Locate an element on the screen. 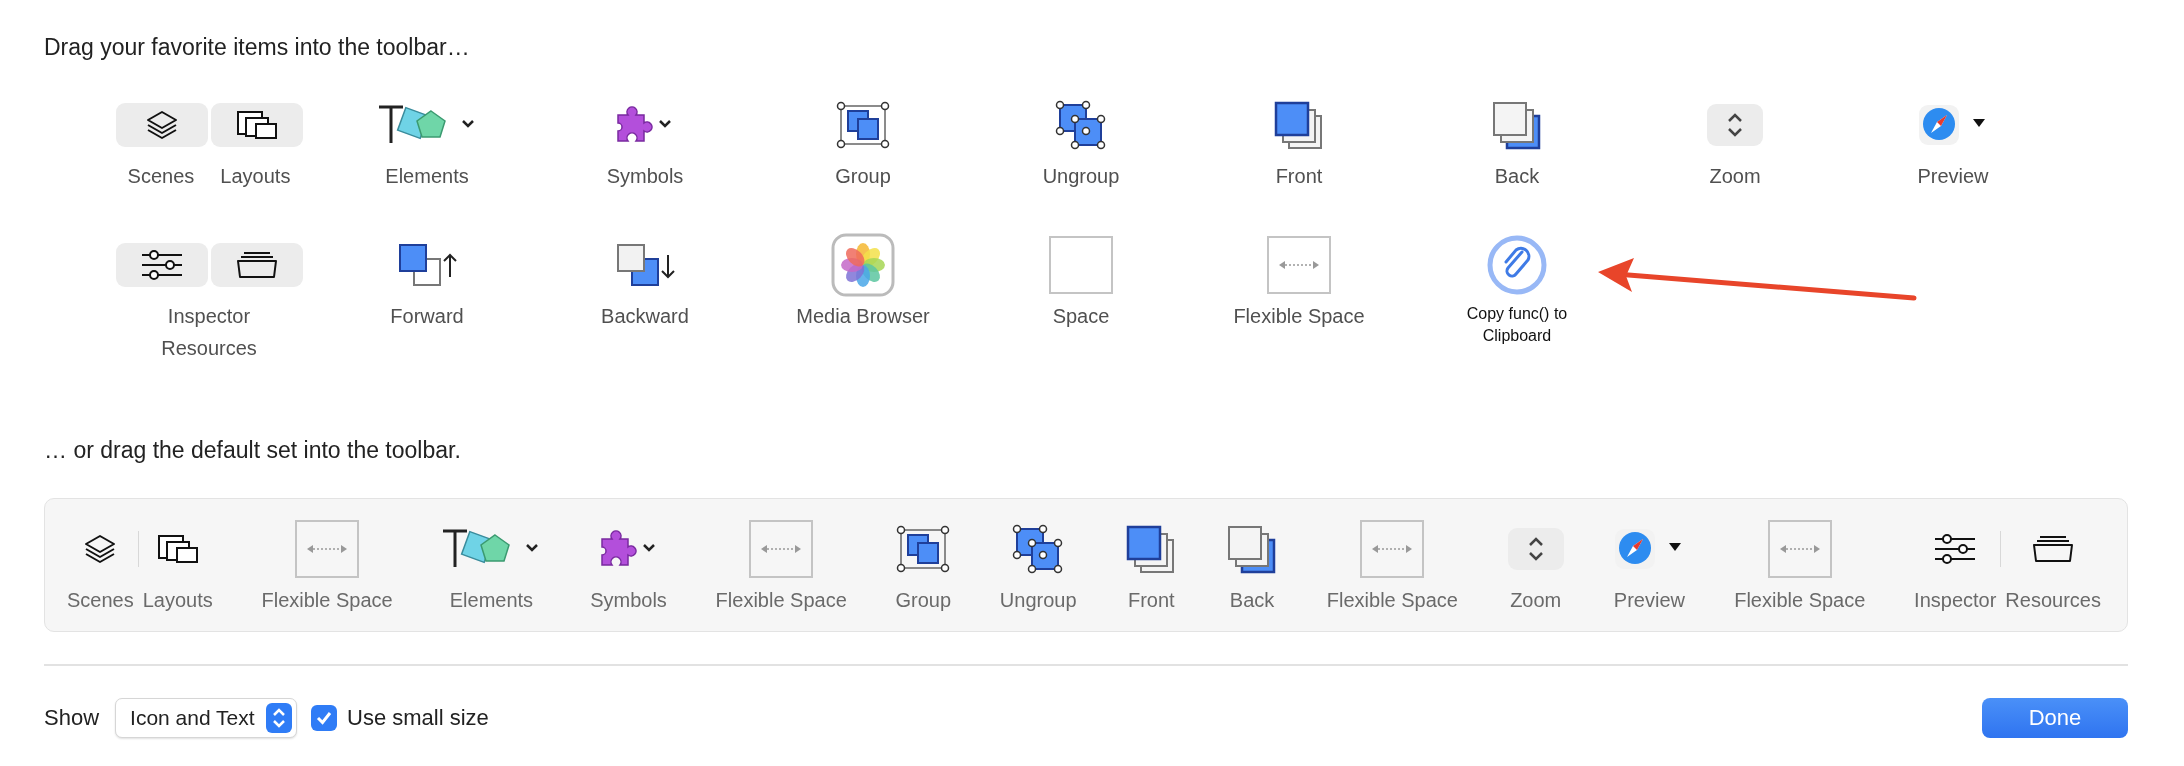  item-label: Media Browser is located at coordinates (863, 316).